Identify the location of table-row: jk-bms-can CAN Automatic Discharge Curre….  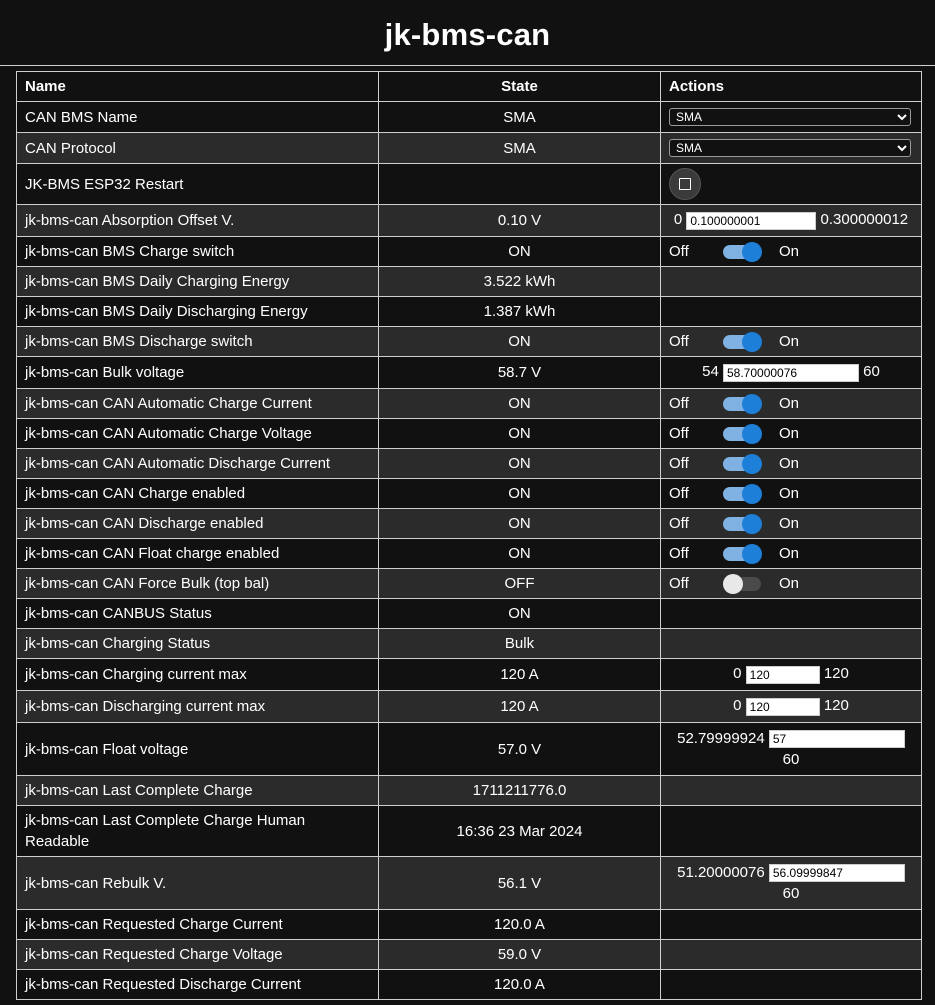
(469, 463).